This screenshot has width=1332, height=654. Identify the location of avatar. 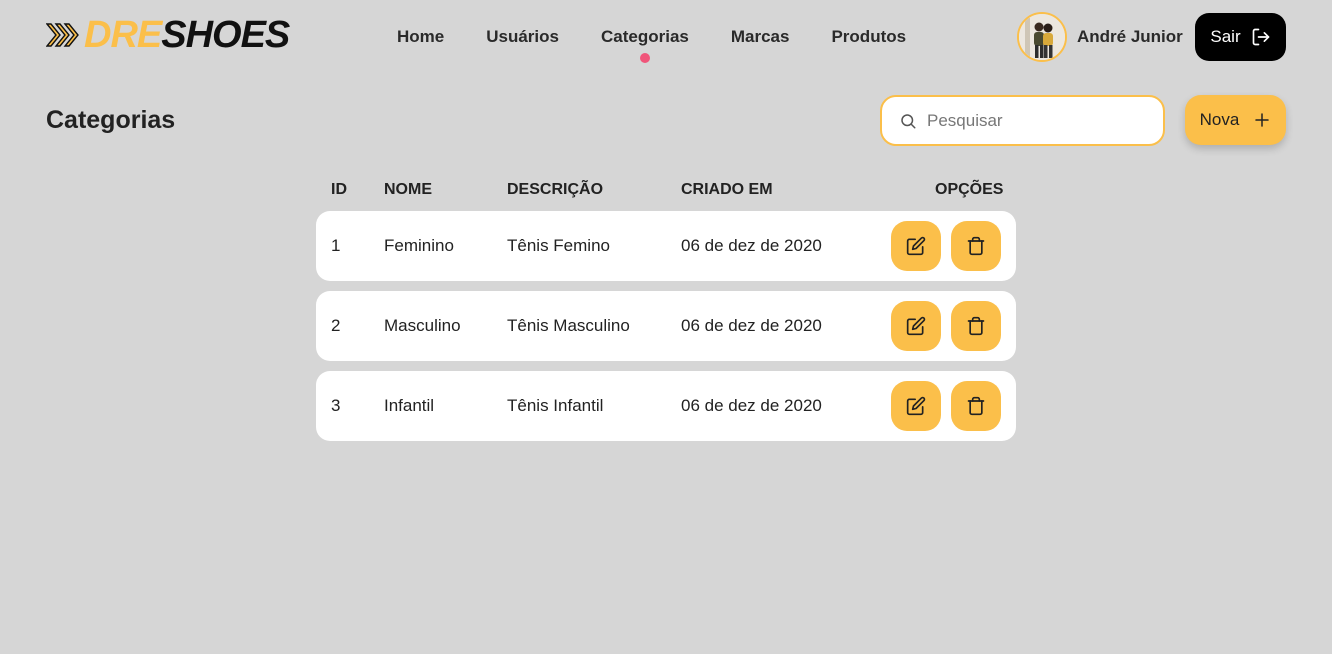
(1042, 37).